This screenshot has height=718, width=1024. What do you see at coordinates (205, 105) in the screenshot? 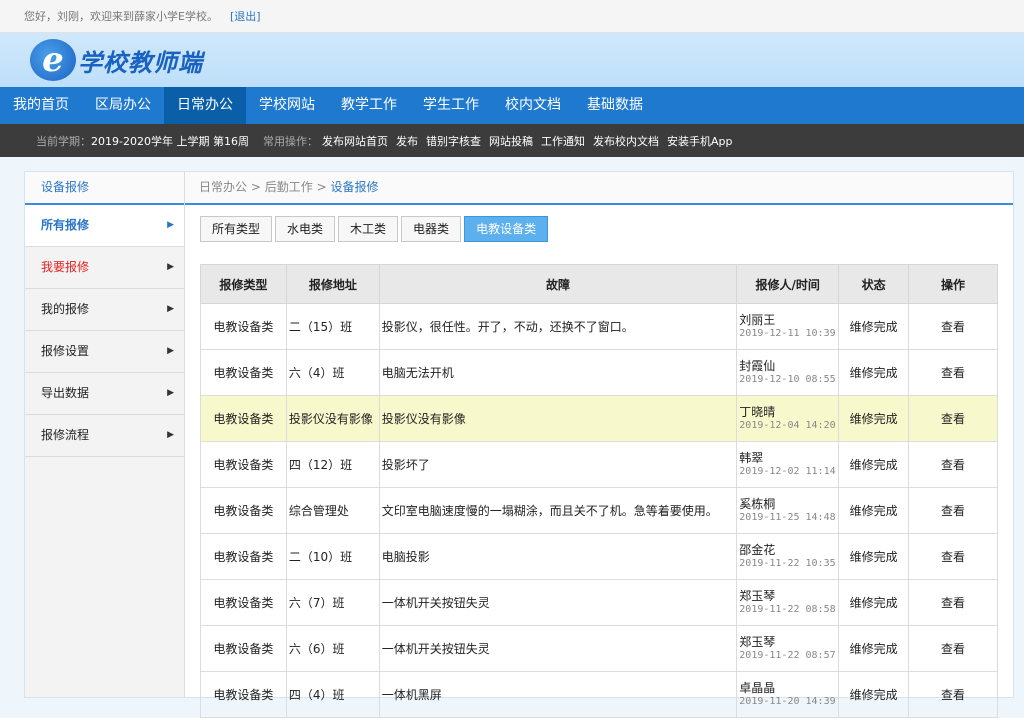
I see `nav-item-daily-office: 日常办公` at bounding box center [205, 105].